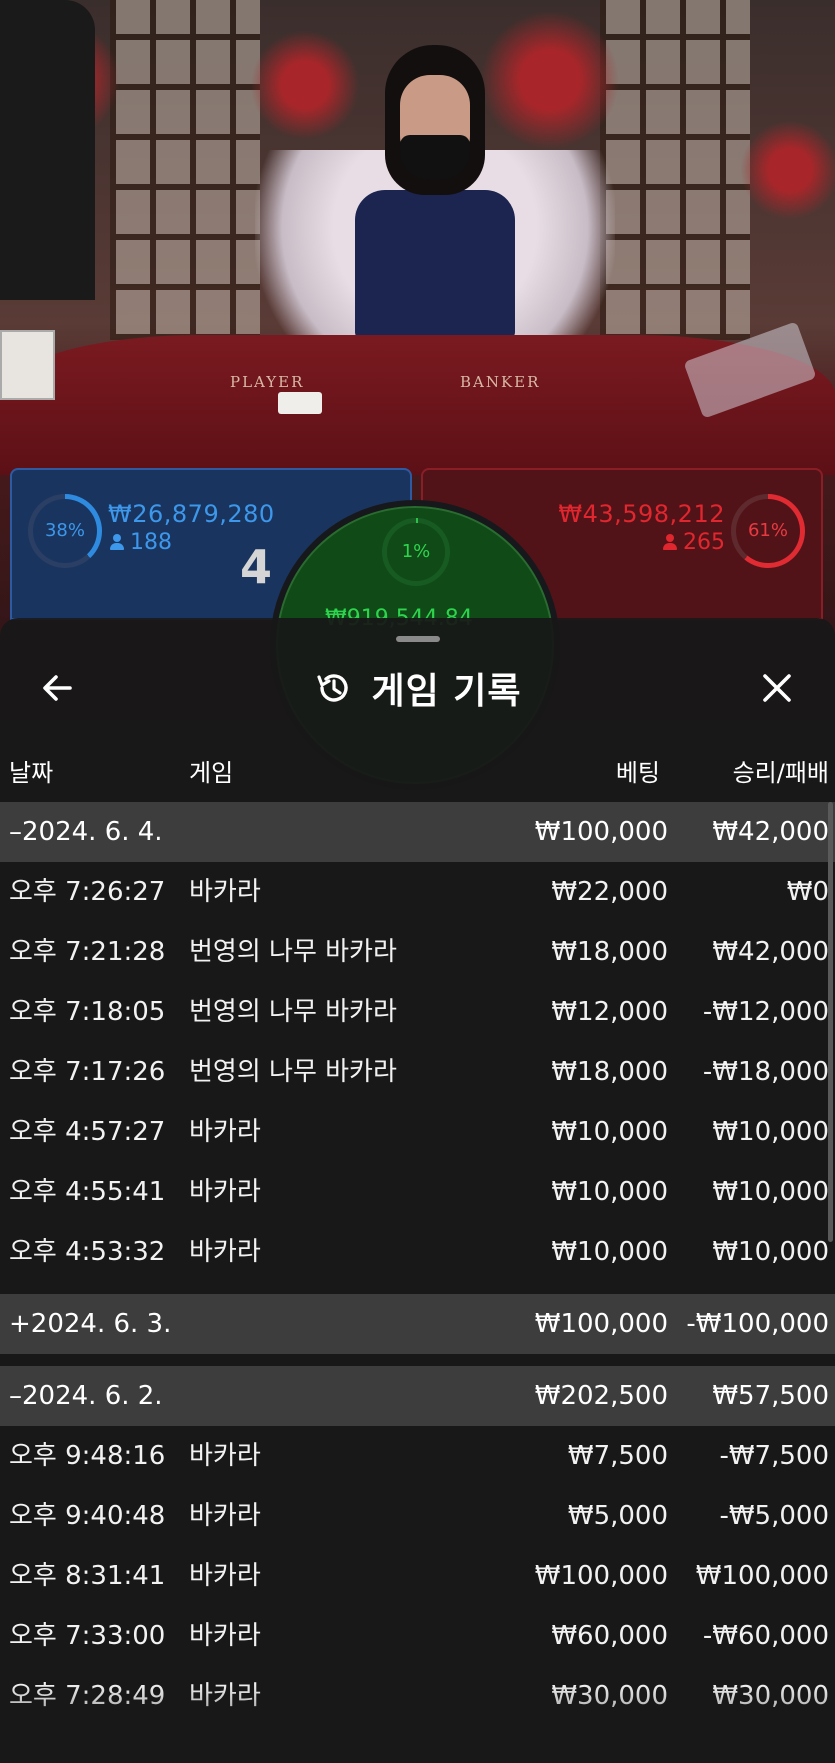  Describe the element at coordinates (300, 403) in the screenshot. I see `playing-card` at that location.